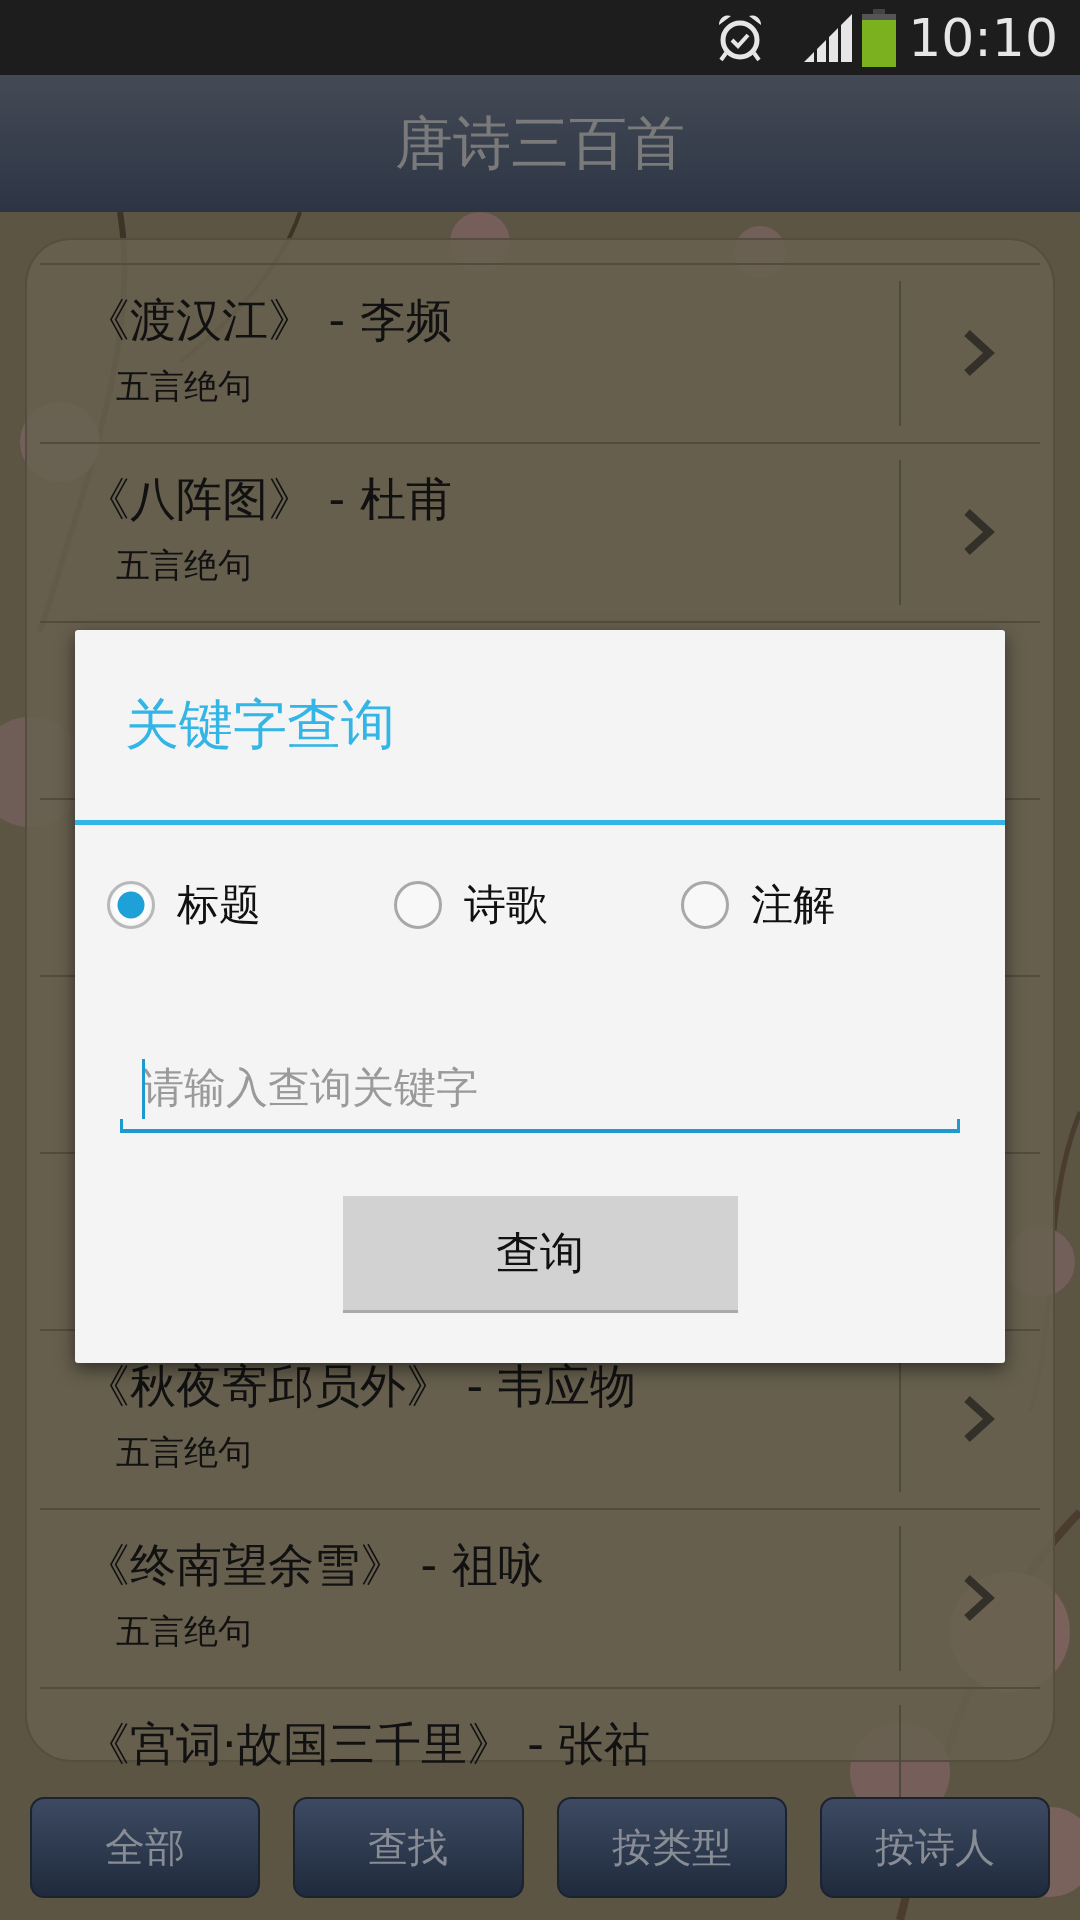 This screenshot has width=1080, height=1920. I want to click on search-button: 查询, so click(540, 1254).